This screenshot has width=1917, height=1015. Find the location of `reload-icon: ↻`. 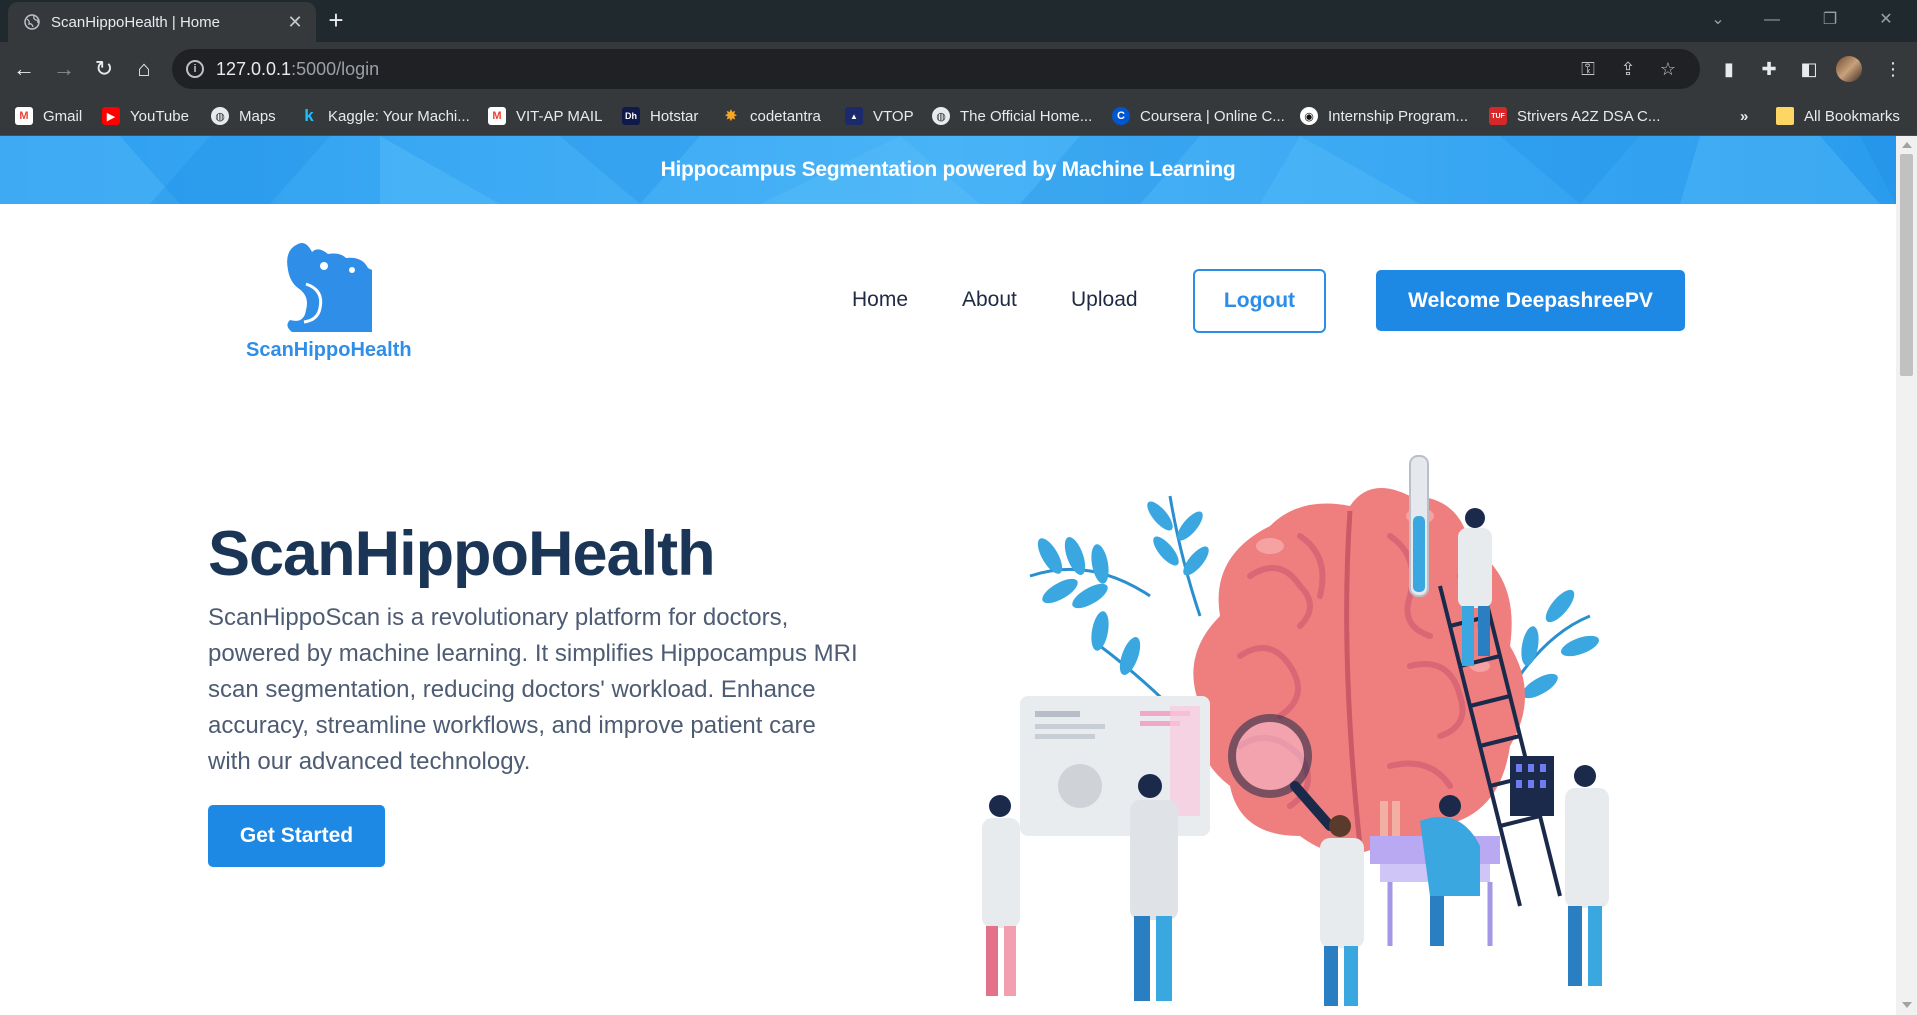

reload-icon: ↻ is located at coordinates (104, 69).